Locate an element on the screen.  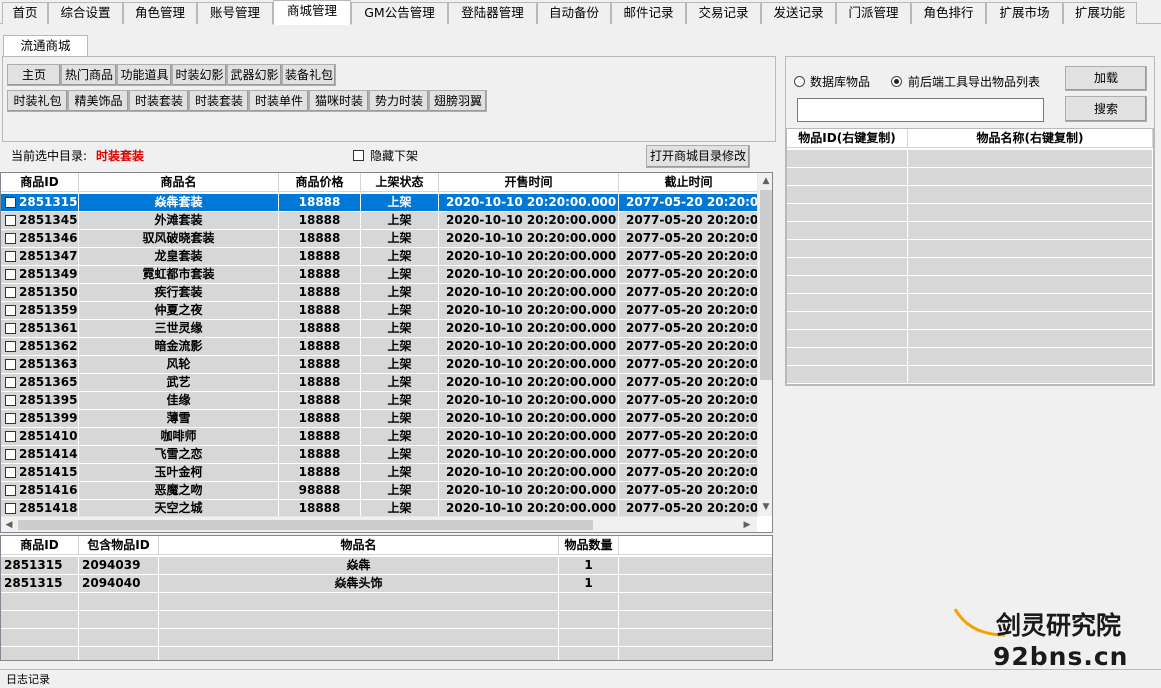
category-button-row2-4: 时装单件 is located at coordinates (279, 101).